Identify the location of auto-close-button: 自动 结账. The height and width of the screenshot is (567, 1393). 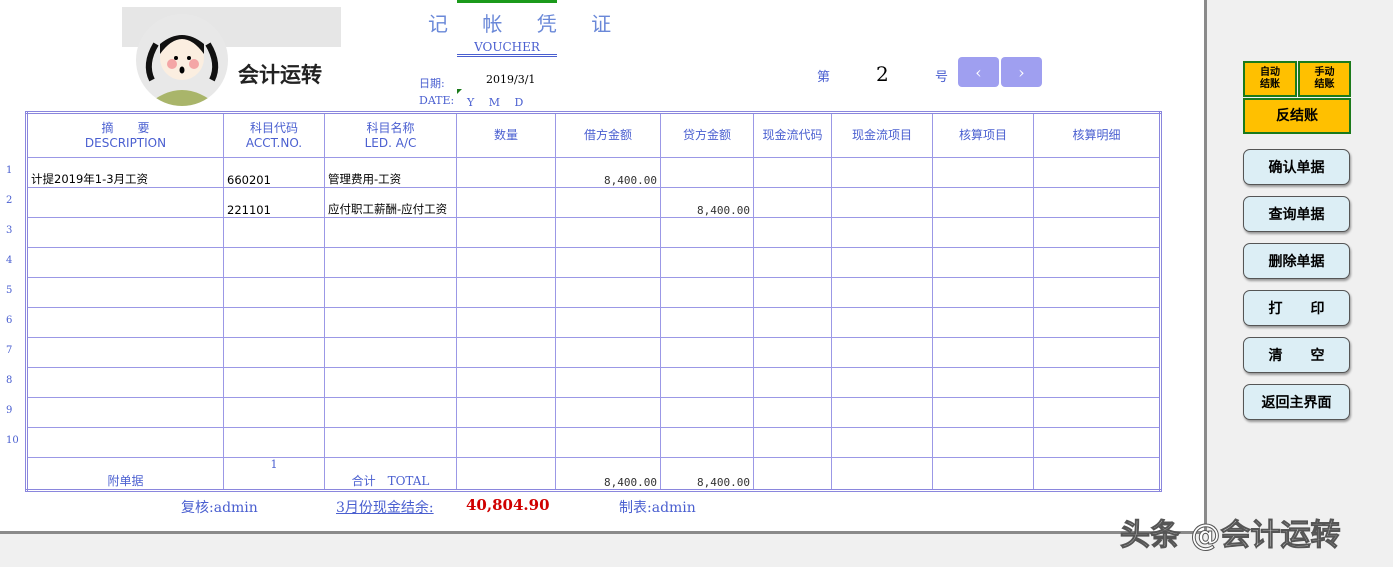
(1270, 79).